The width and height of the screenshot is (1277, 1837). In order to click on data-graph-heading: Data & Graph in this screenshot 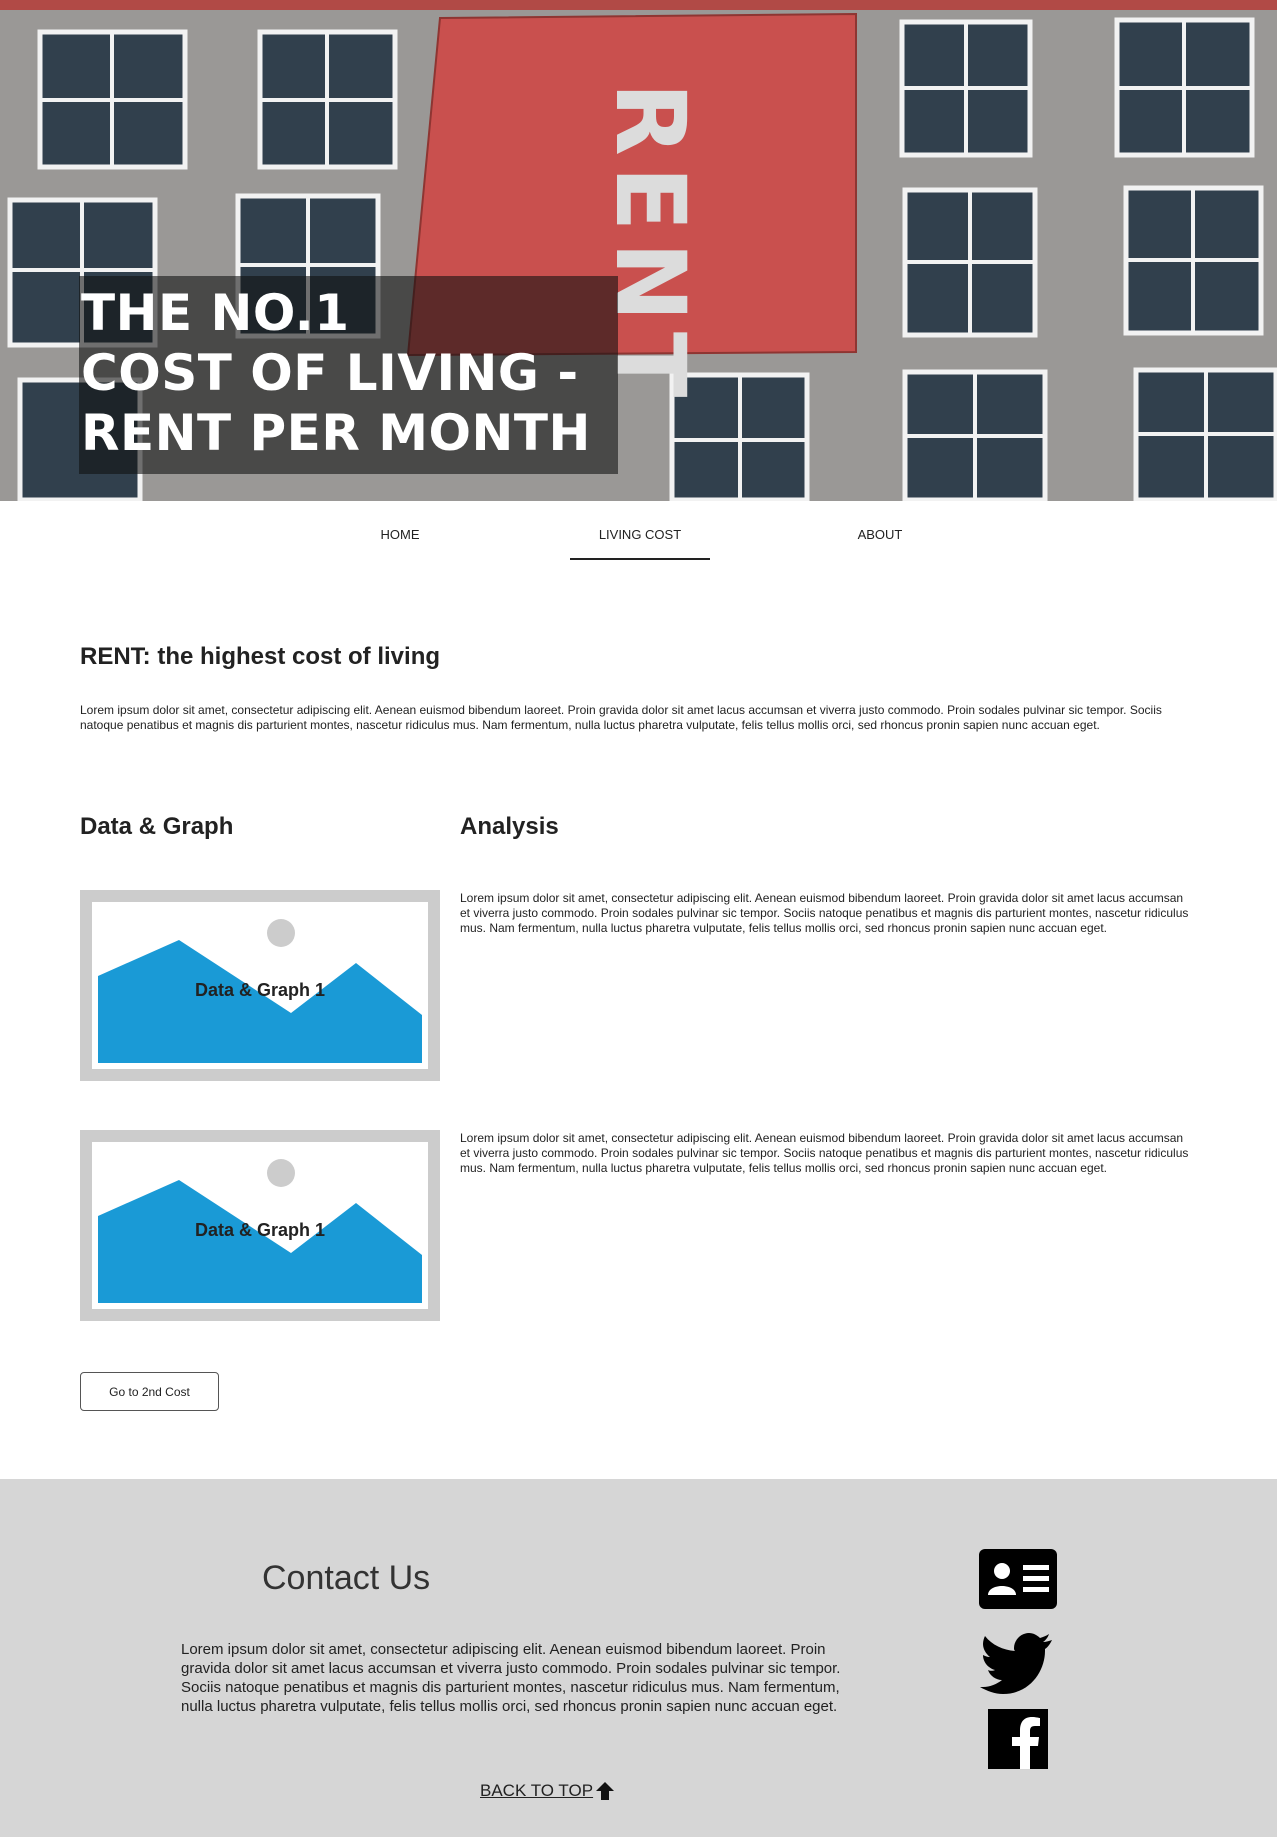, I will do `click(157, 826)`.